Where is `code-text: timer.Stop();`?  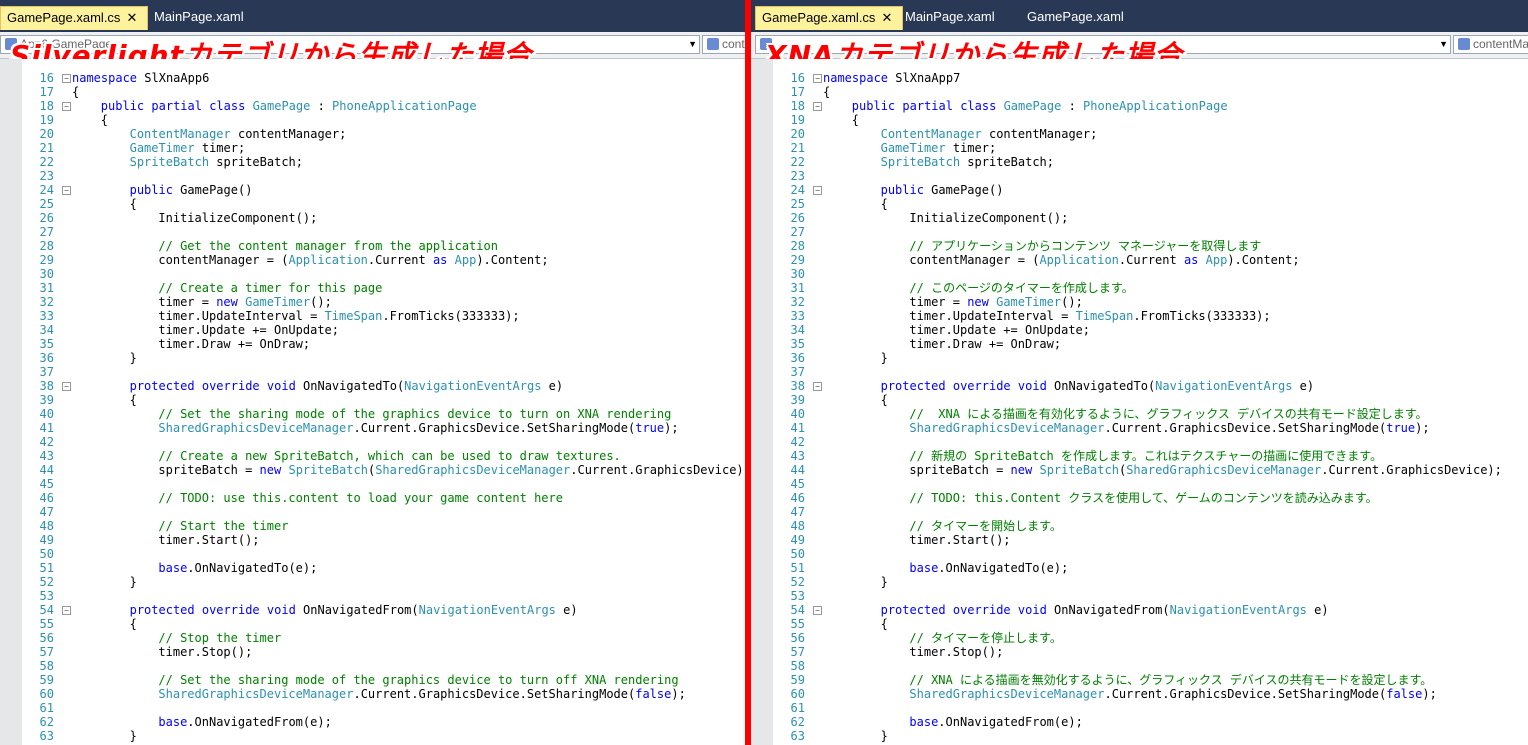
code-text: timer.Stop(); is located at coordinates (913, 652).